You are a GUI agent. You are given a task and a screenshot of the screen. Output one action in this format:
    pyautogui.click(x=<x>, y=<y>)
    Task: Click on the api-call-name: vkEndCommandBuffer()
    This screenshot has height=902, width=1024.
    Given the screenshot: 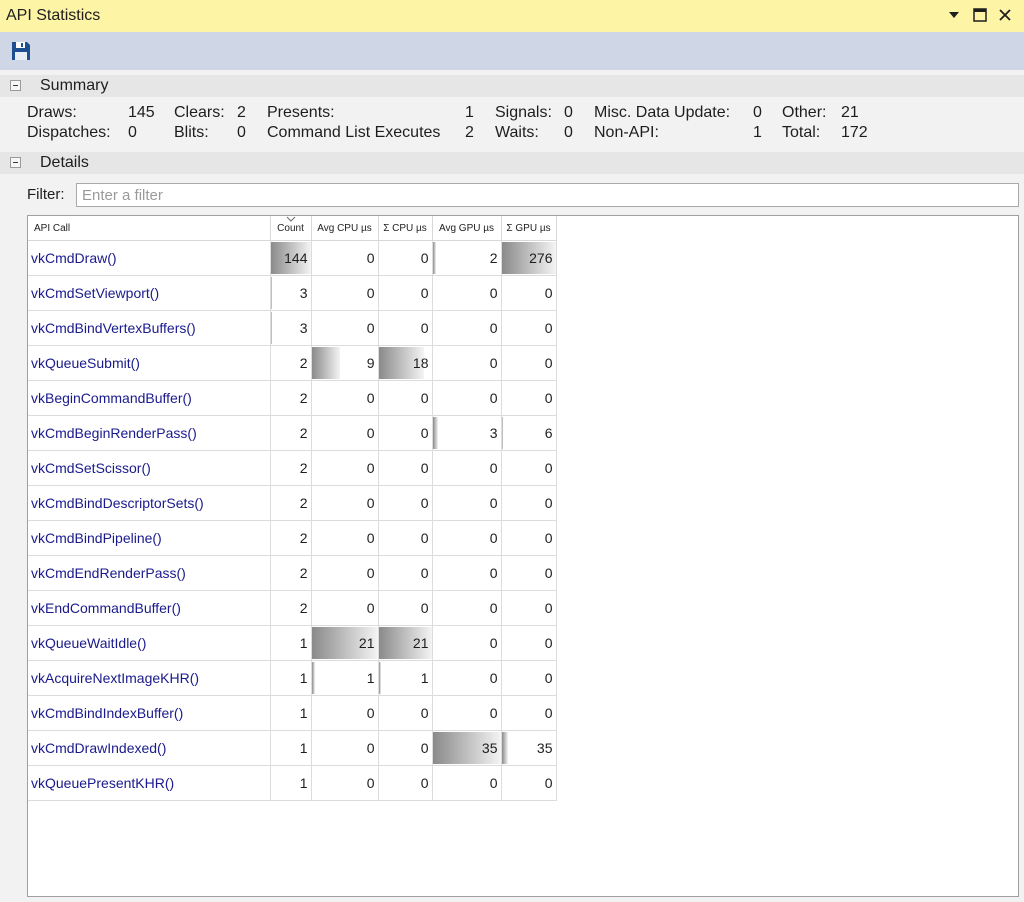 What is the action you would take?
    pyautogui.click(x=149, y=608)
    